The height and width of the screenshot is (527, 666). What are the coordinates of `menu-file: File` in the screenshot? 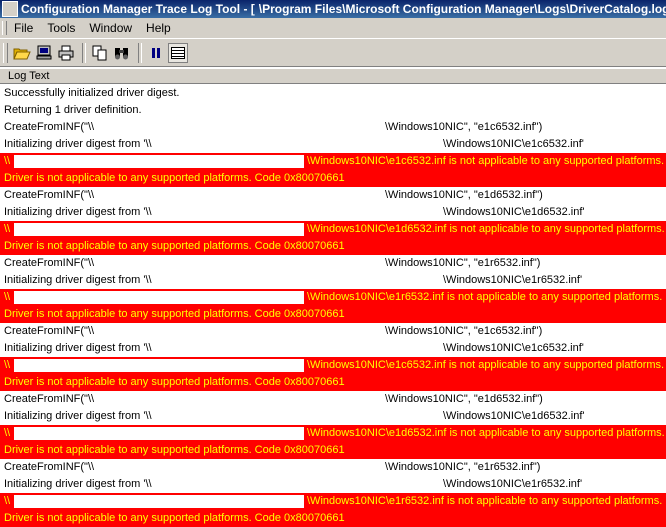 It's located at (23, 28).